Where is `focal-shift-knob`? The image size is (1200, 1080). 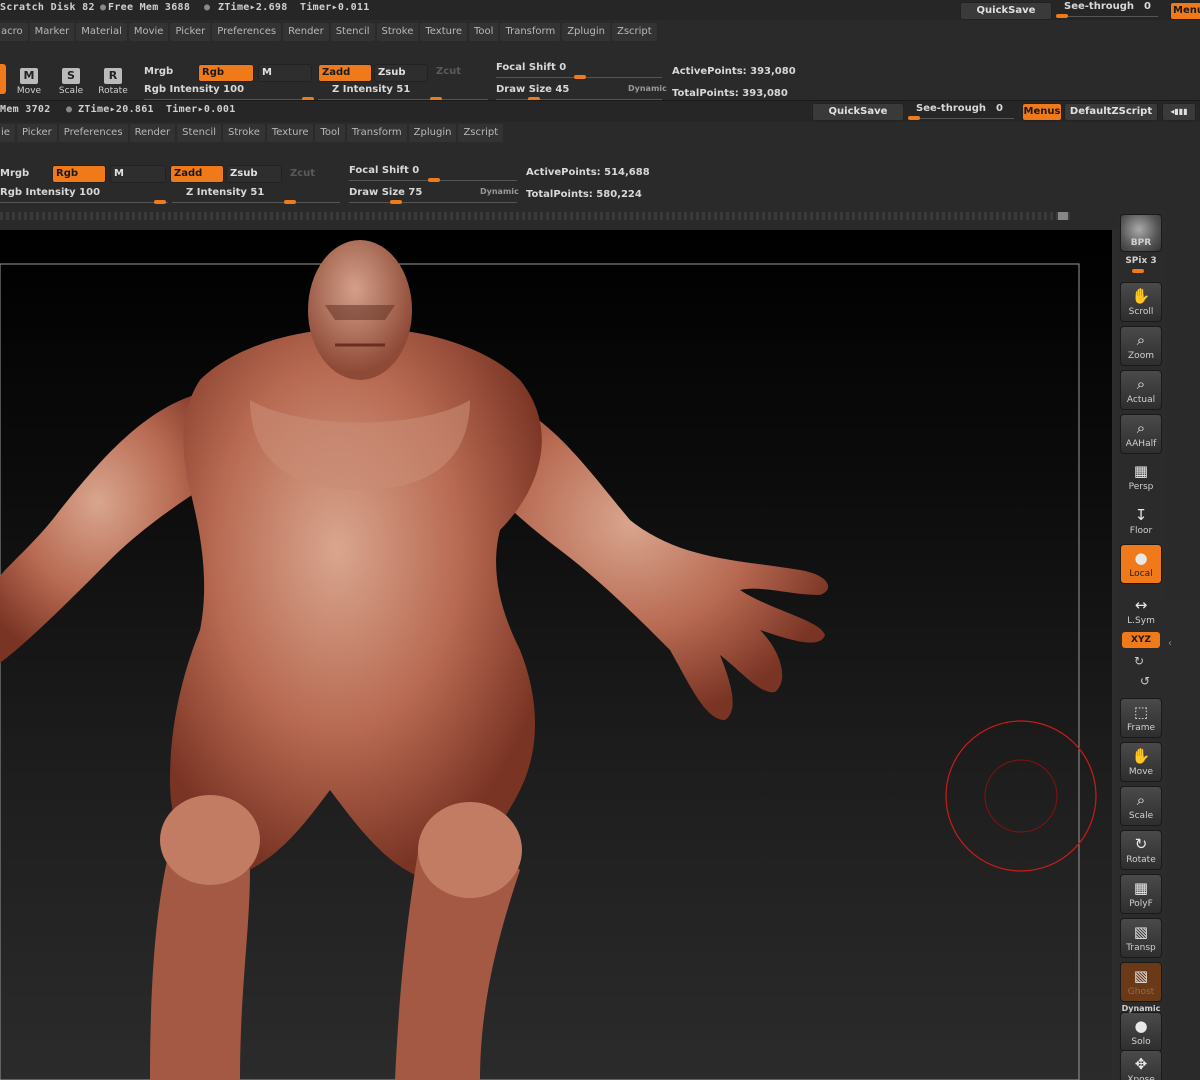 focal-shift-knob is located at coordinates (580, 77).